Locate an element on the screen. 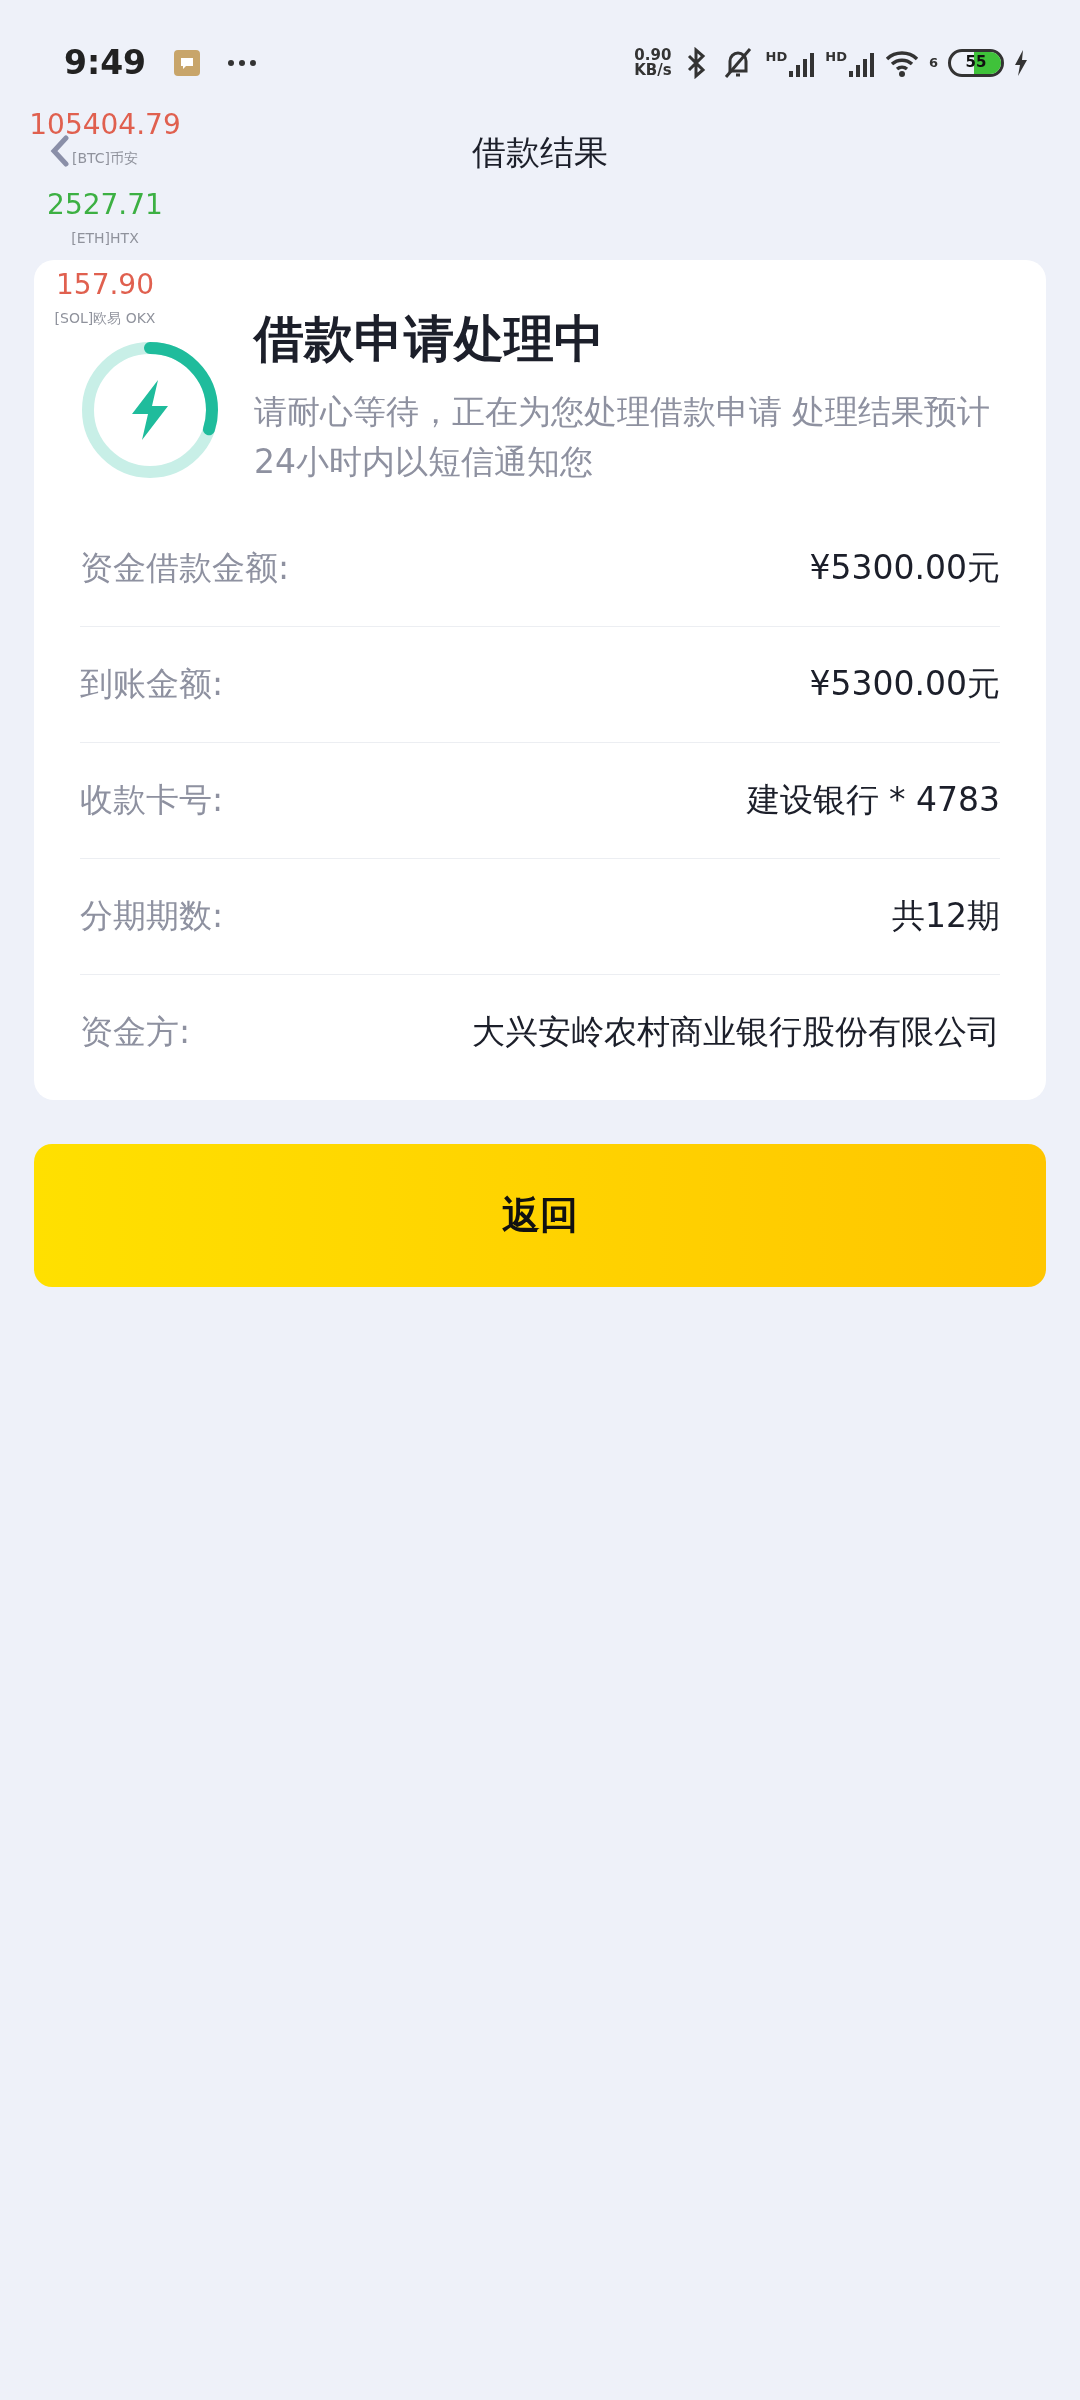 This screenshot has width=1080, height=2400. detail-label: 分期期数: is located at coordinates (152, 916).